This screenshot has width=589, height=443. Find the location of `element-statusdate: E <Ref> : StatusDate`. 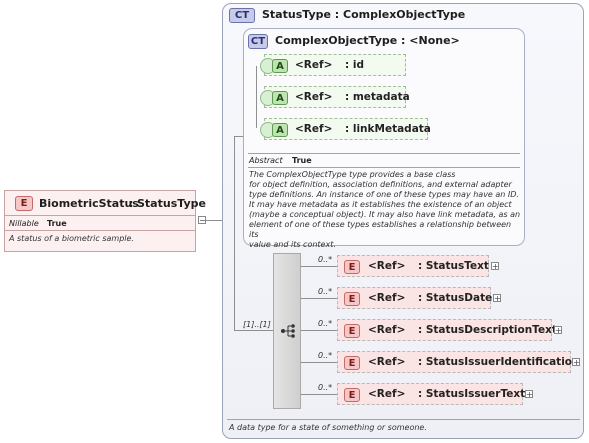

element-statusdate: E <Ref> : StatusDate is located at coordinates (415, 298).